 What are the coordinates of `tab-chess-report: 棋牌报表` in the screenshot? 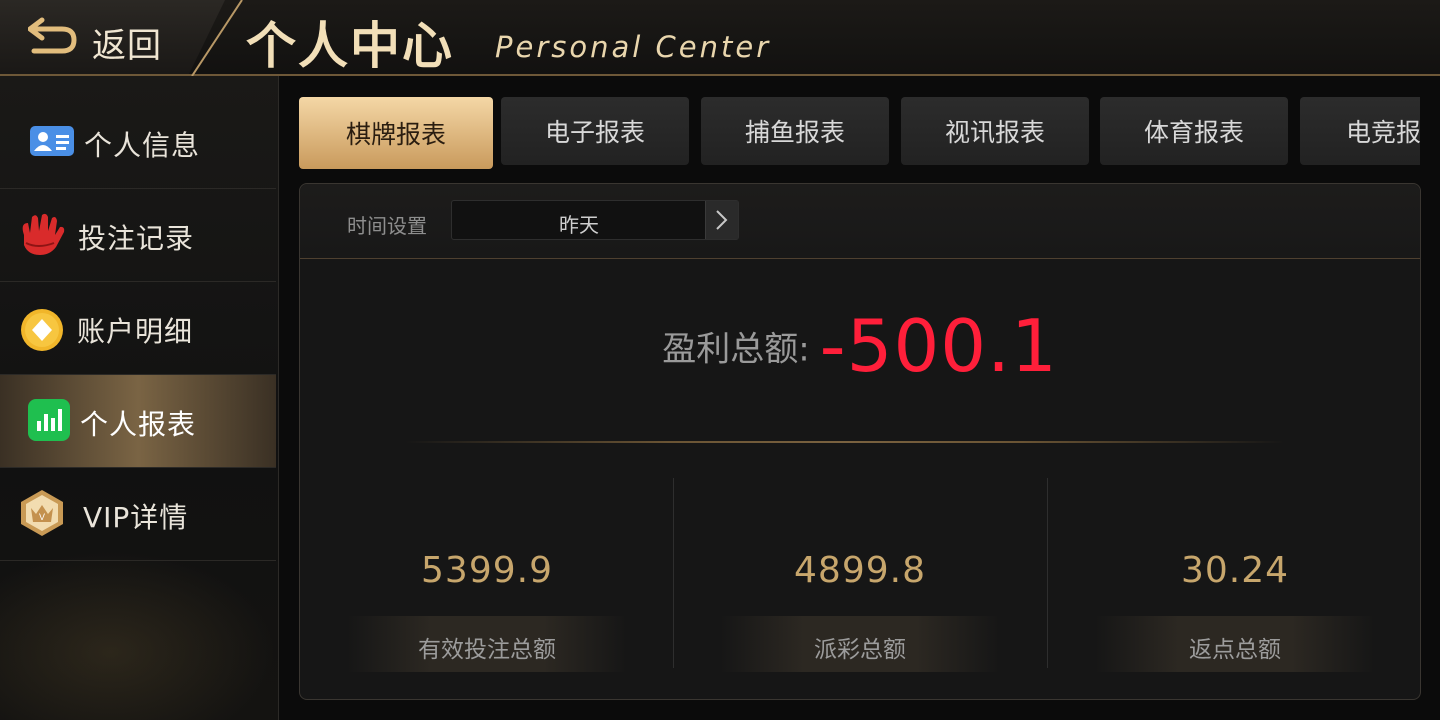 It's located at (396, 133).